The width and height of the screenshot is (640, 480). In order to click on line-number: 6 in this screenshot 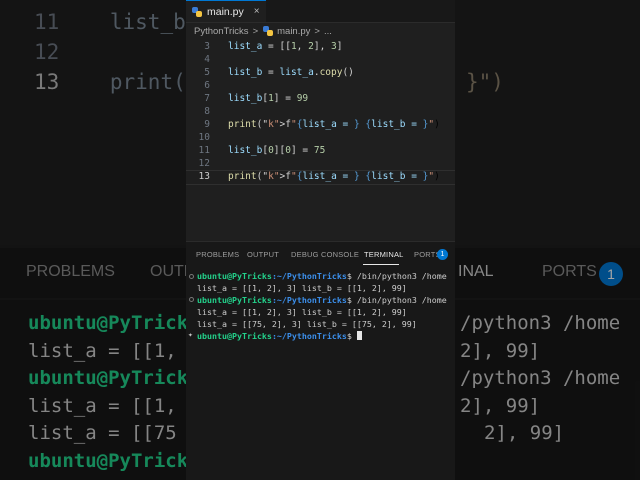, I will do `click(207, 85)`.